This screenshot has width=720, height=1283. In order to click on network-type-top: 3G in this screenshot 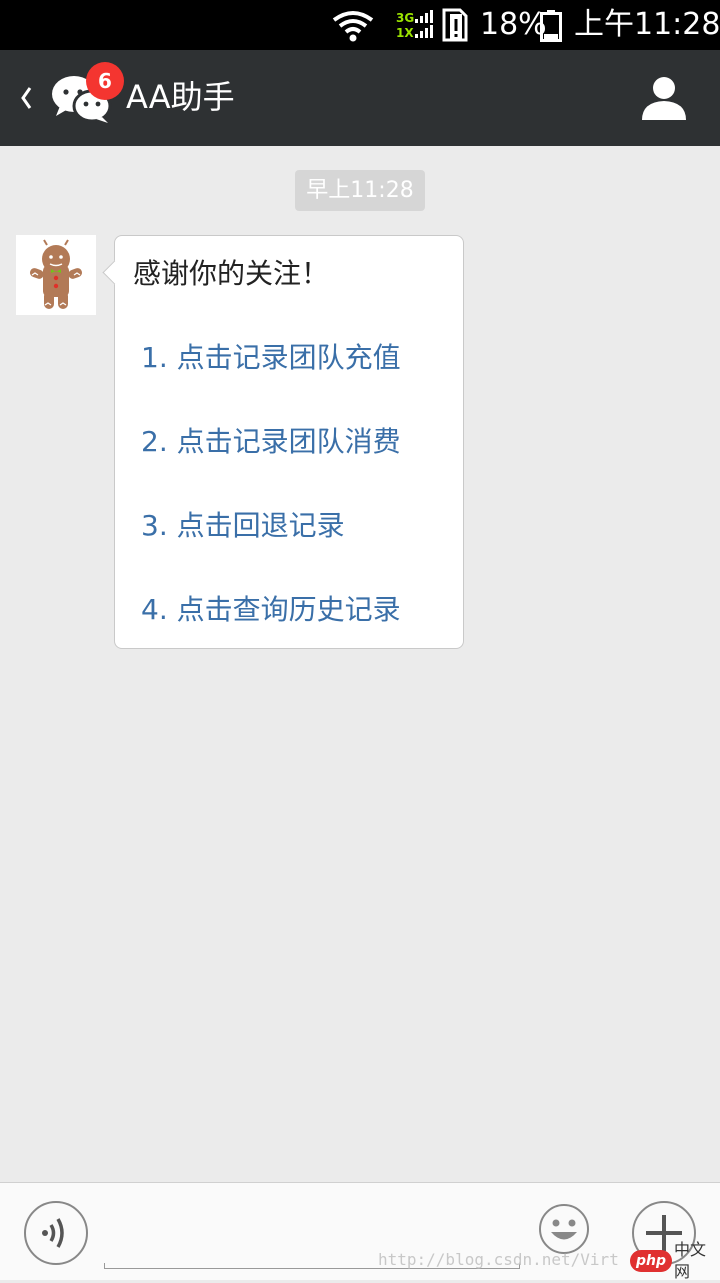, I will do `click(405, 18)`.